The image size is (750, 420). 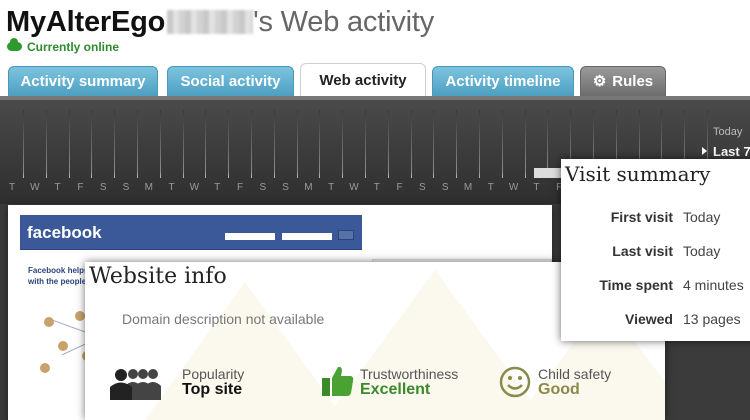 What do you see at coordinates (704, 151) in the screenshot?
I see `triangle-right-icon` at bounding box center [704, 151].